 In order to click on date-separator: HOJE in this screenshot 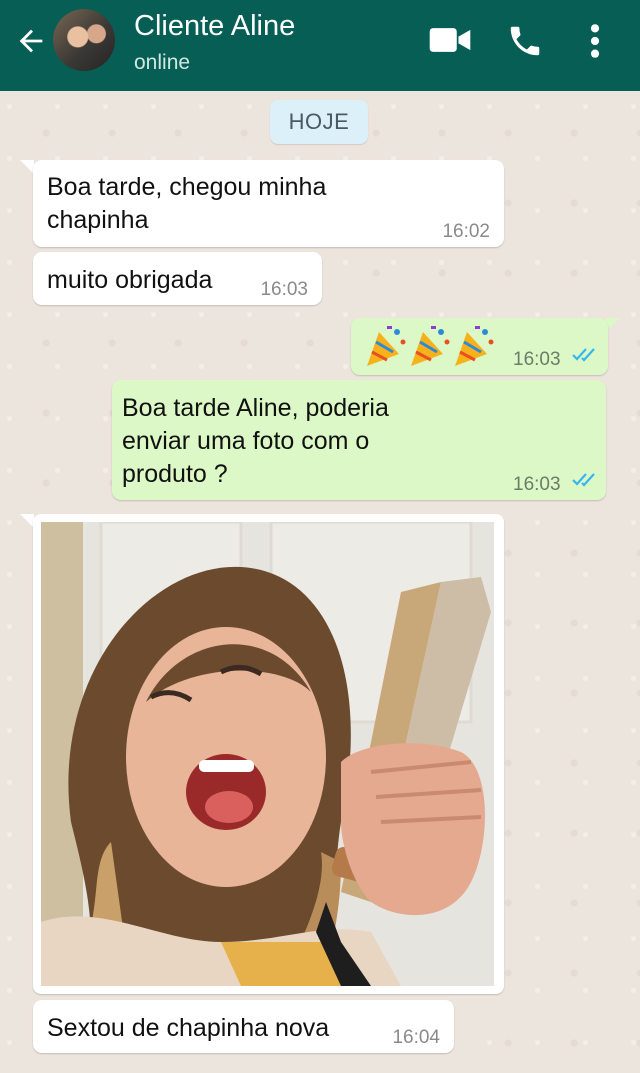, I will do `click(319, 122)`.